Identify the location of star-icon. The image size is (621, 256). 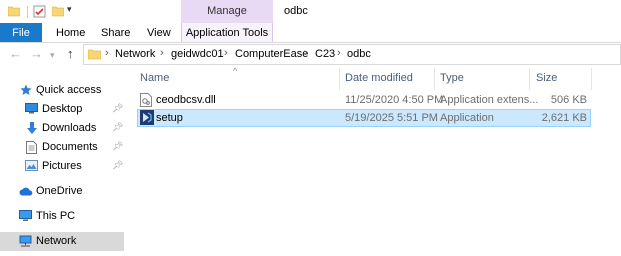
(26, 91).